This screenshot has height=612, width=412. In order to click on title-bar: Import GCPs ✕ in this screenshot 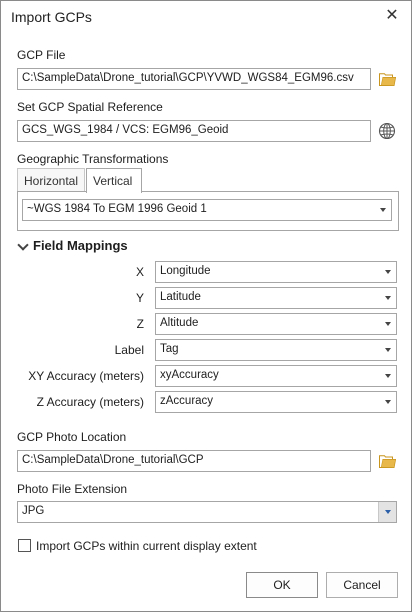, I will do `click(206, 17)`.